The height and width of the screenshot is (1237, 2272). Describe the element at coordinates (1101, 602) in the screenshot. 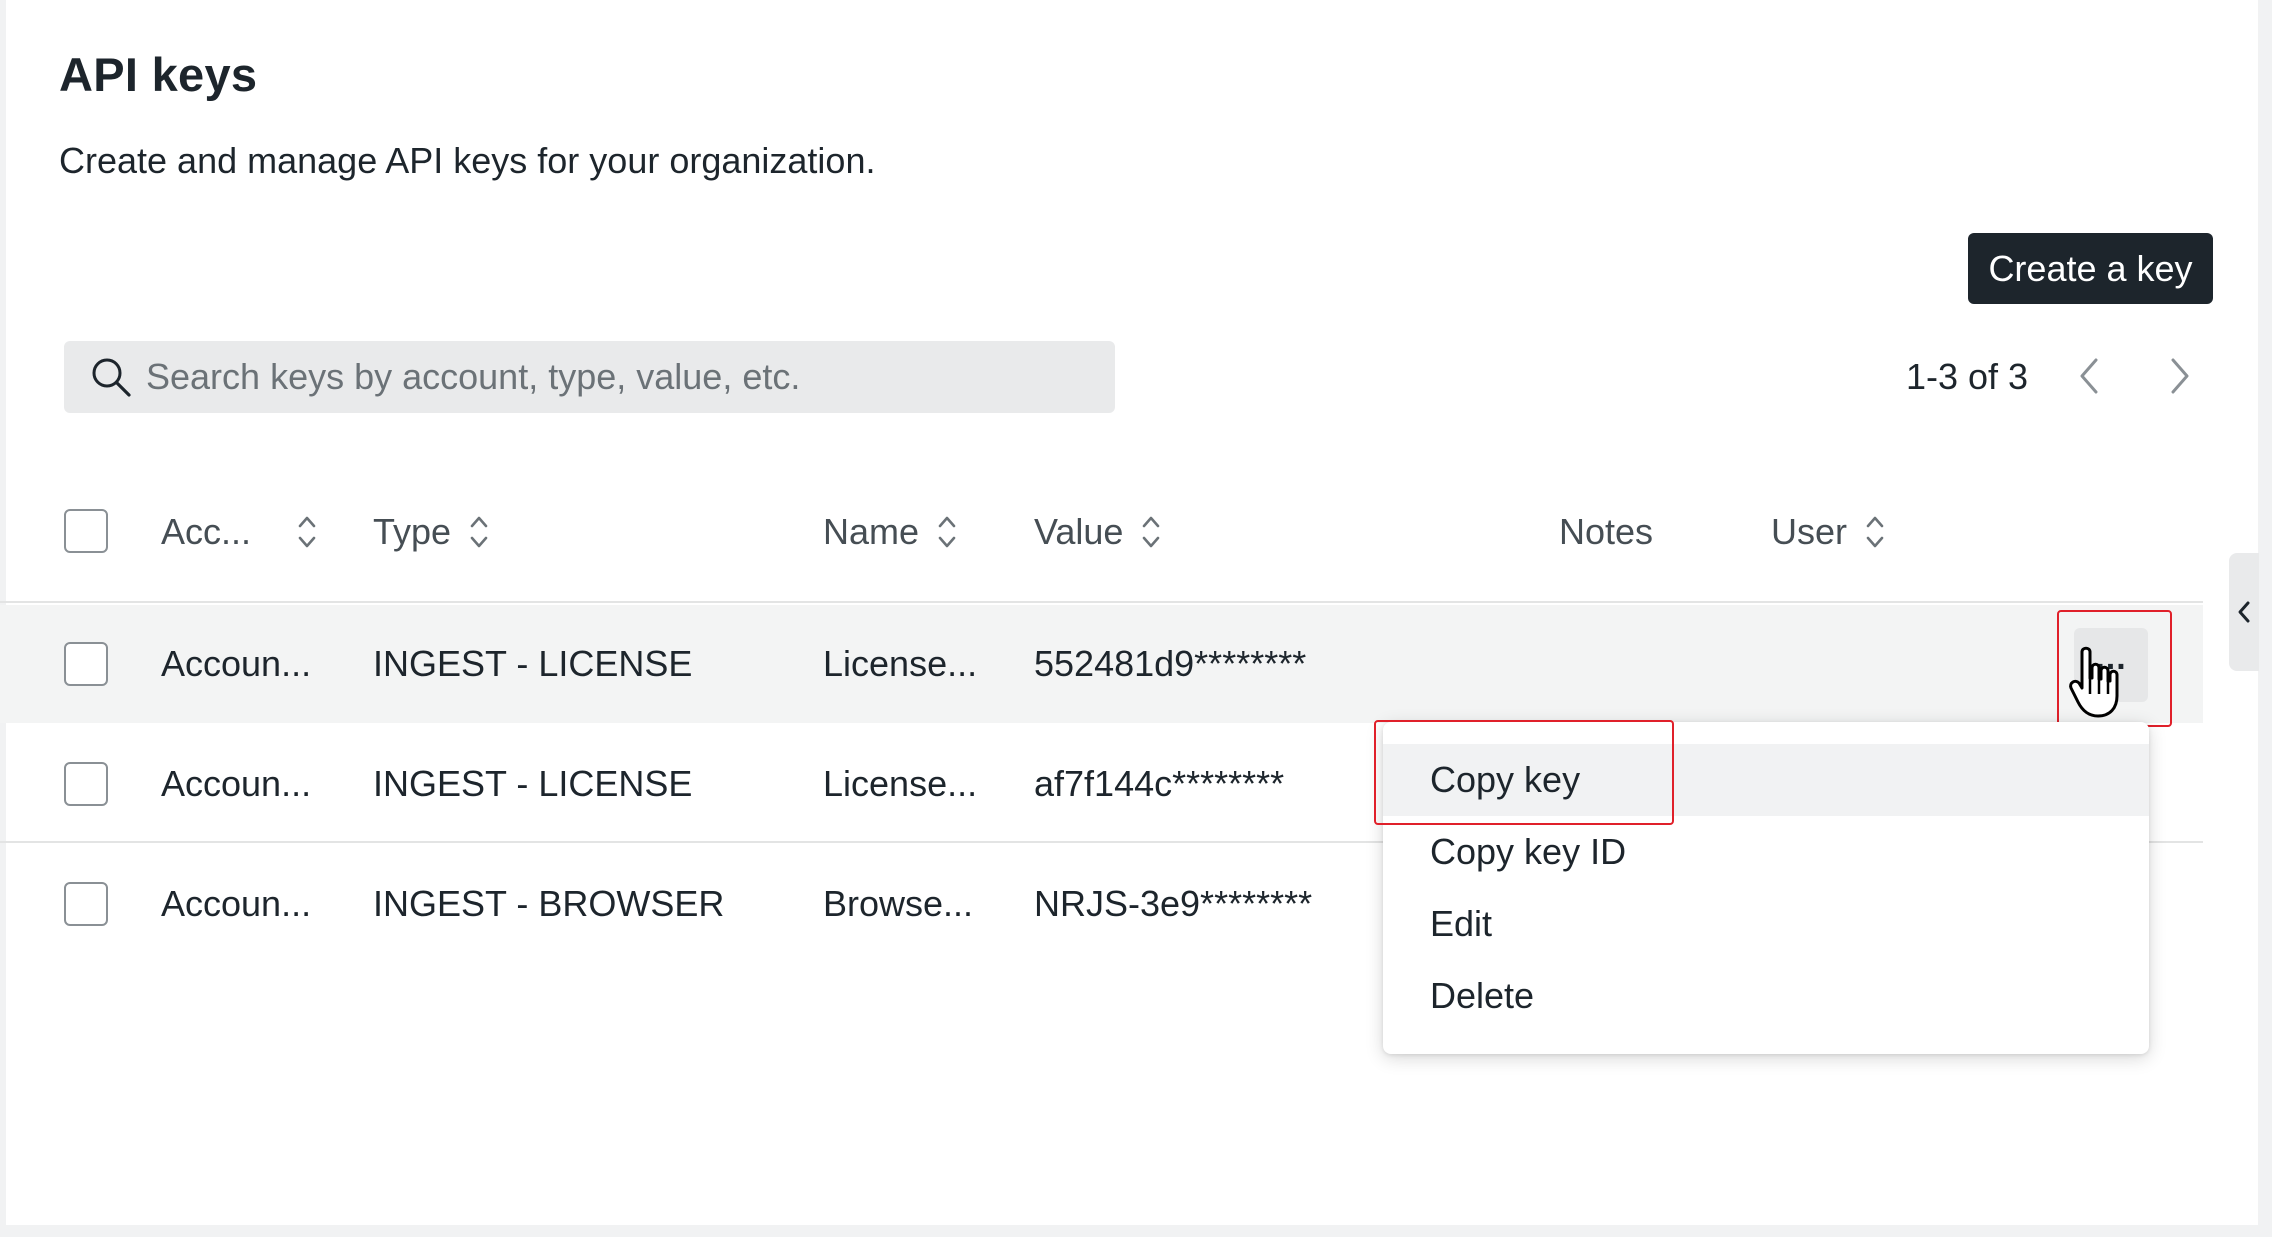

I see `header-divider` at that location.